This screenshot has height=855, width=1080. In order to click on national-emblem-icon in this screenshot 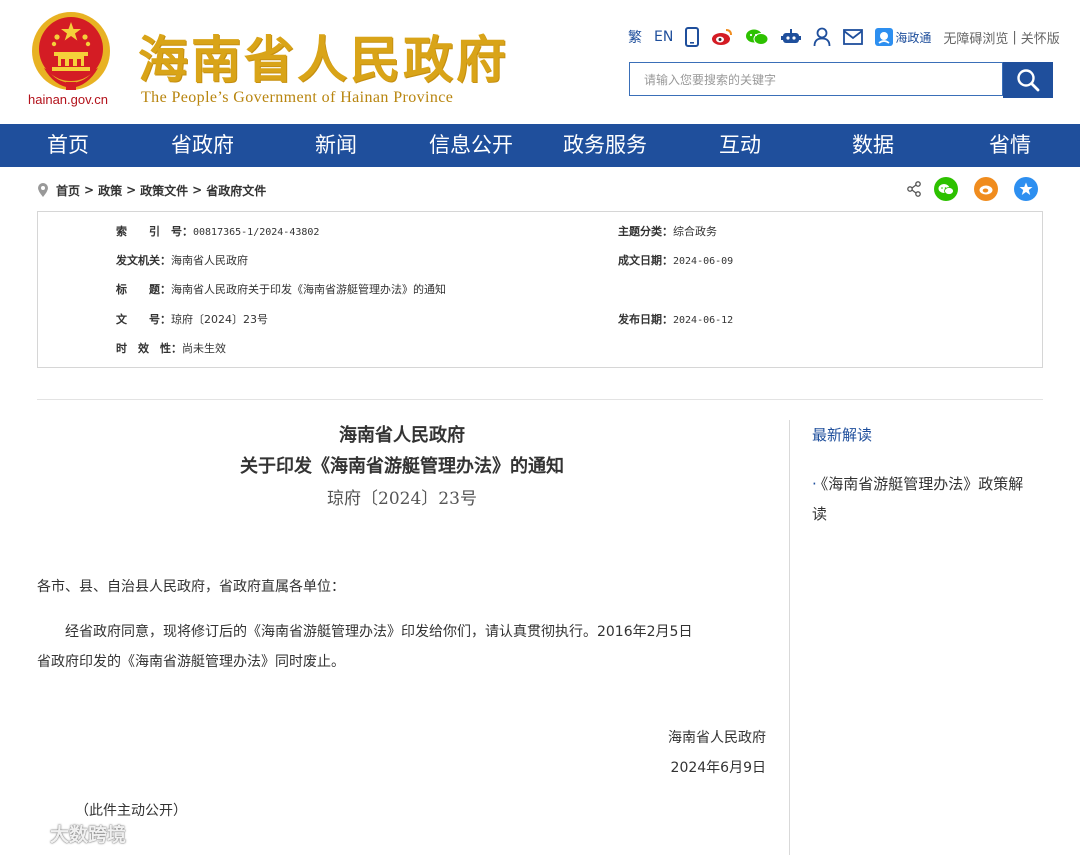, I will do `click(71, 51)`.